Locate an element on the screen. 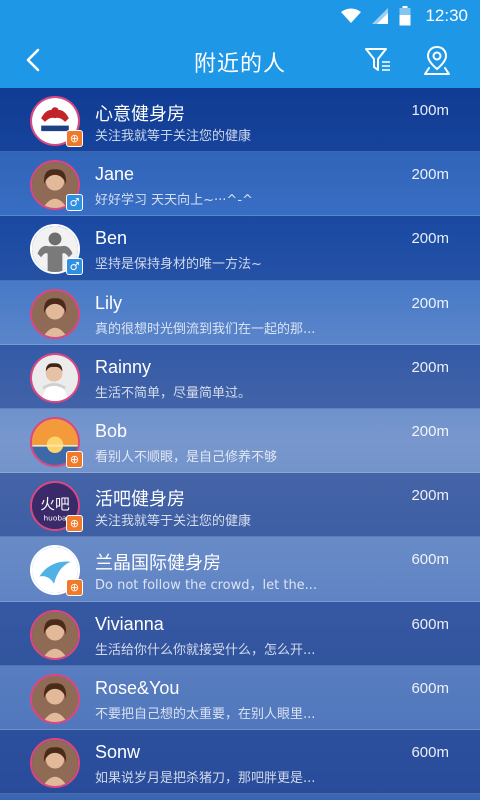 This screenshot has width=480, height=800. person-name: 心意健身房 is located at coordinates (140, 114).